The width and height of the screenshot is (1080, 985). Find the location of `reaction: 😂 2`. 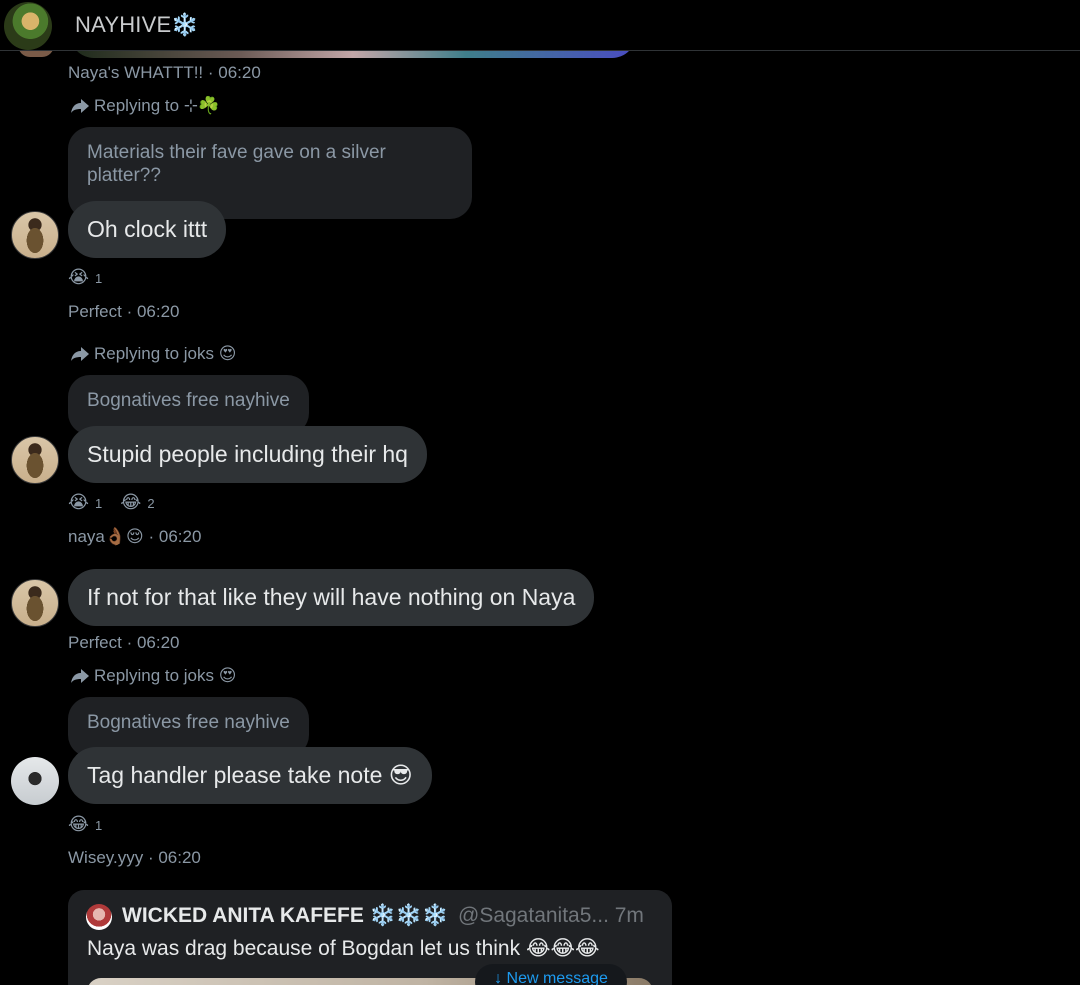

reaction: 😂 2 is located at coordinates (137, 503).